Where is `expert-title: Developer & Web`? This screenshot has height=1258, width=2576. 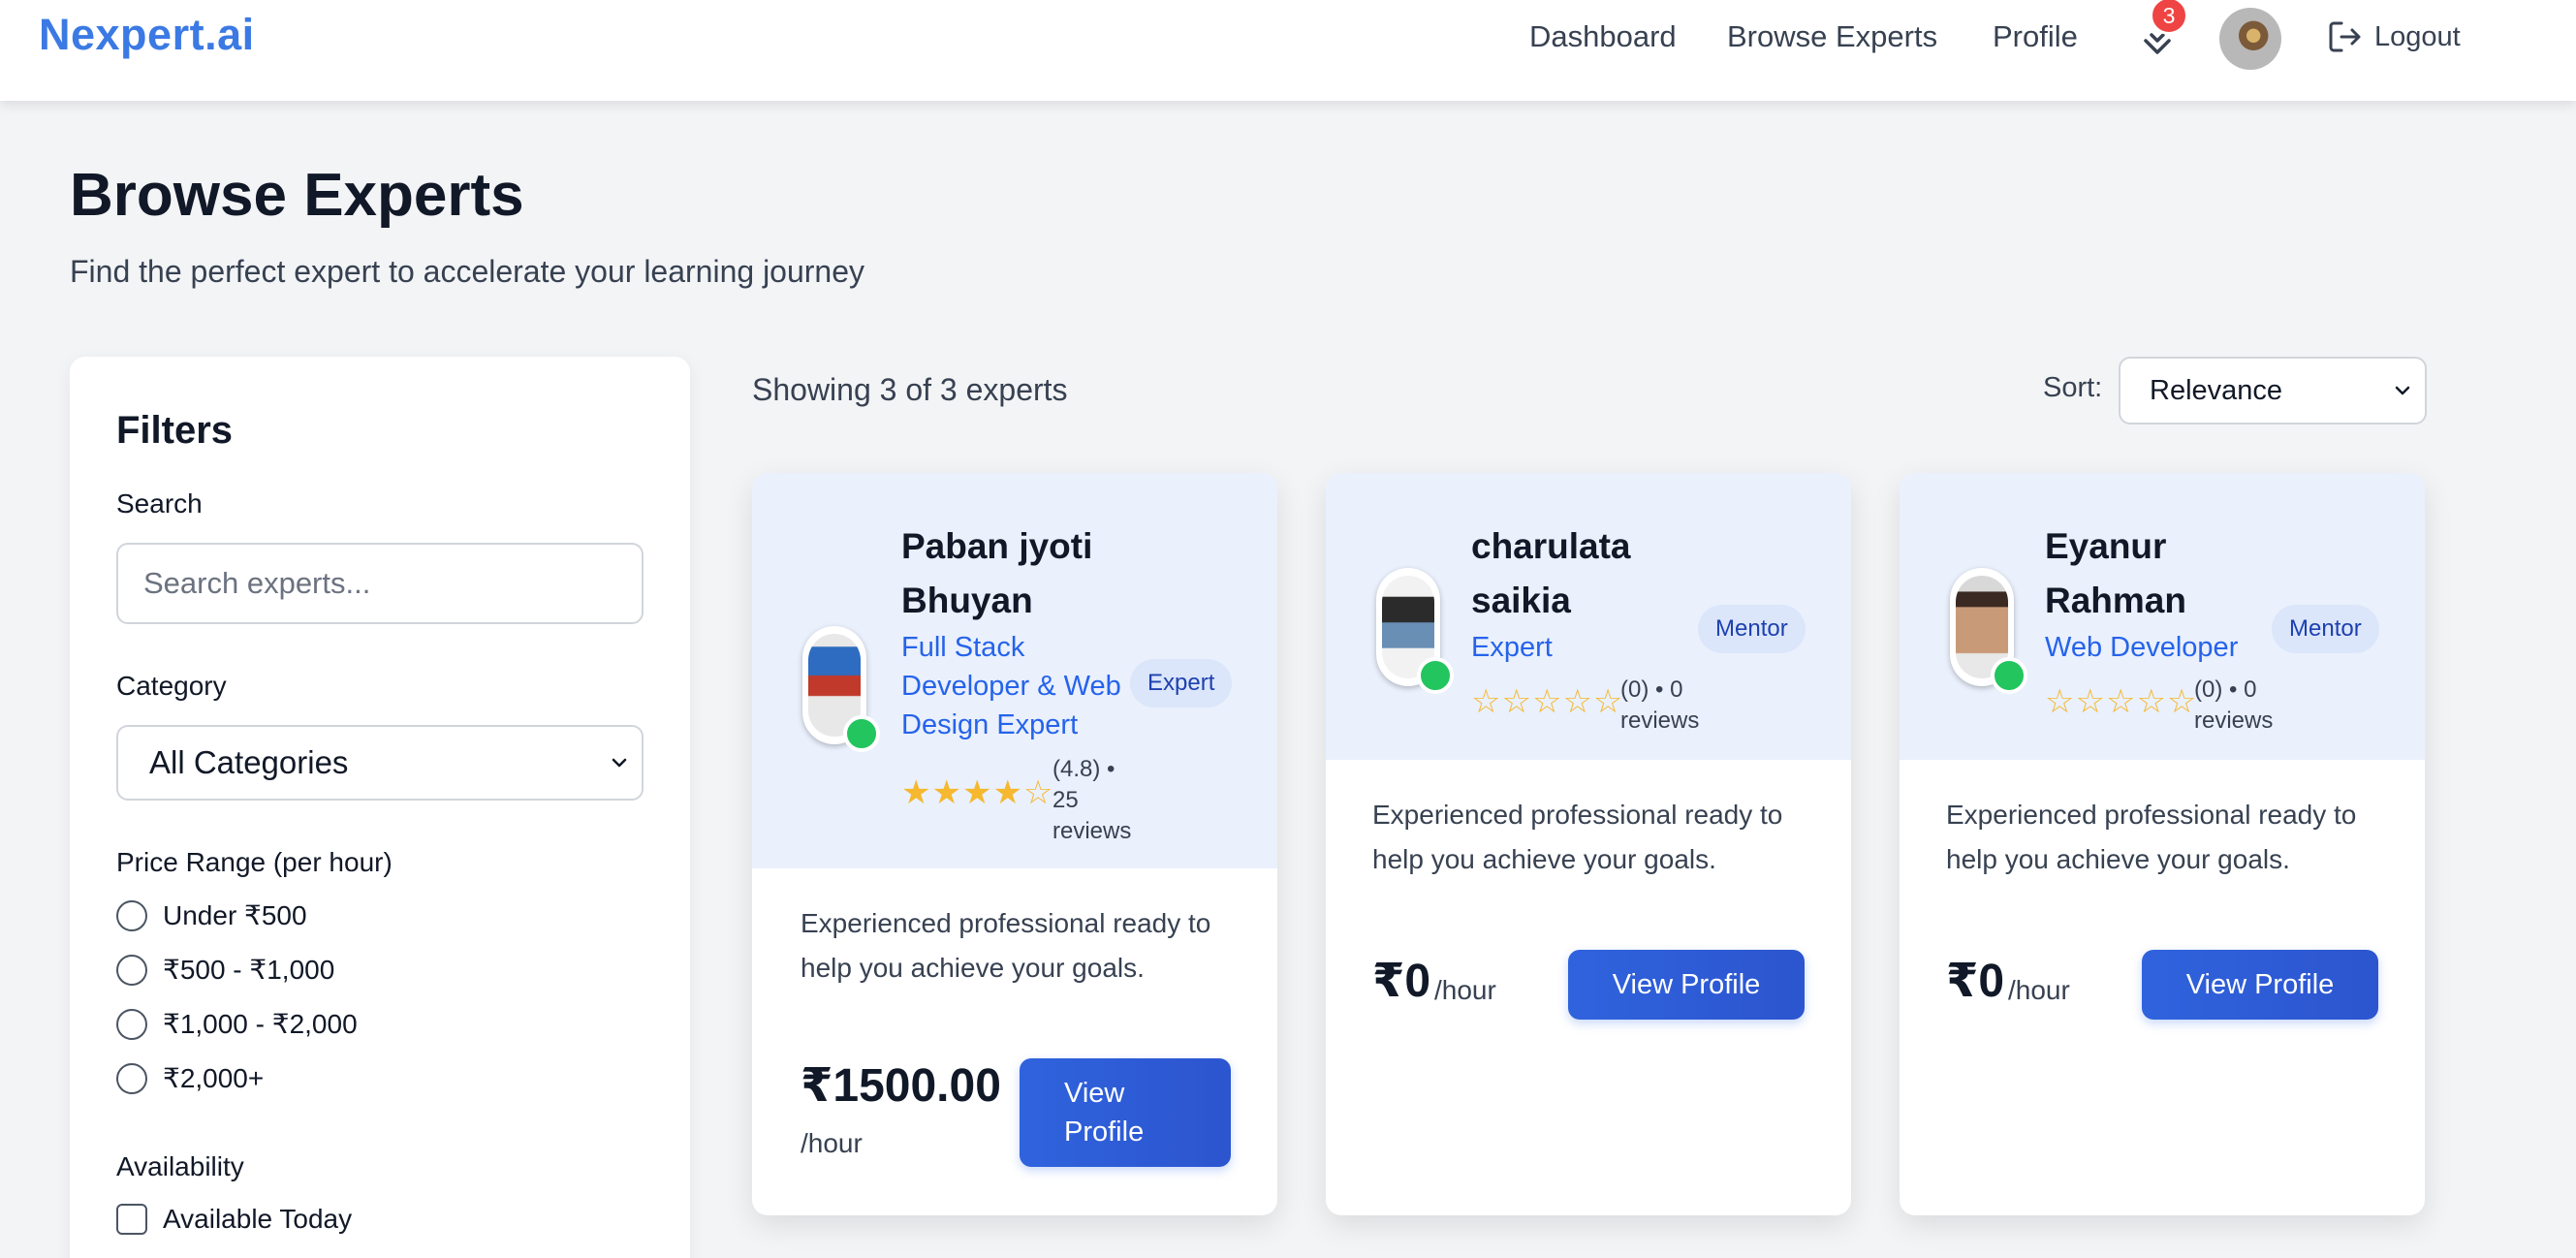 expert-title: Developer & Web is located at coordinates (1011, 687).